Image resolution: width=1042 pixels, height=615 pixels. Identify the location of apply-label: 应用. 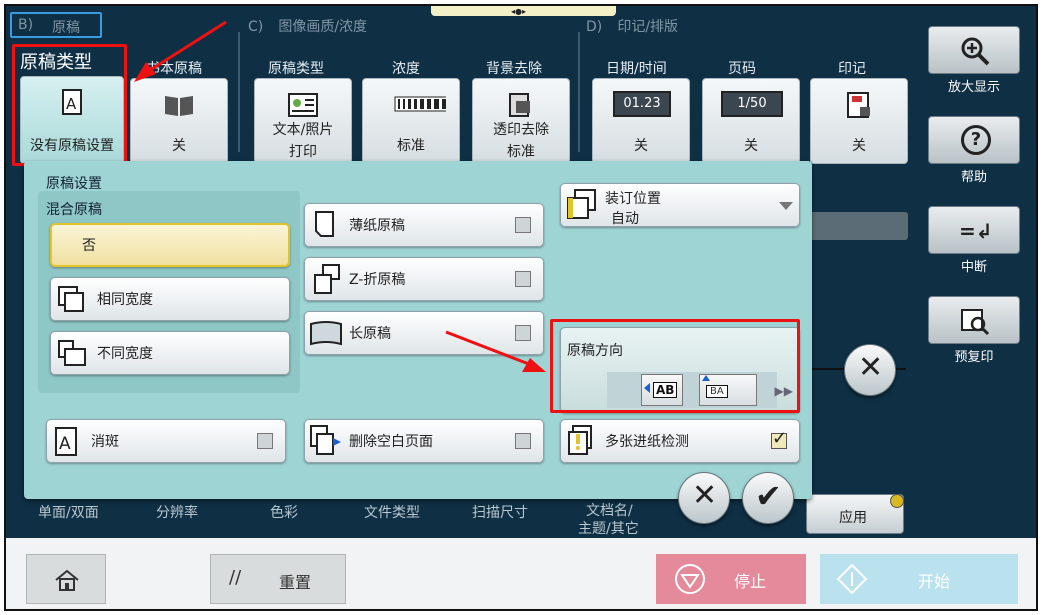
(853, 518).